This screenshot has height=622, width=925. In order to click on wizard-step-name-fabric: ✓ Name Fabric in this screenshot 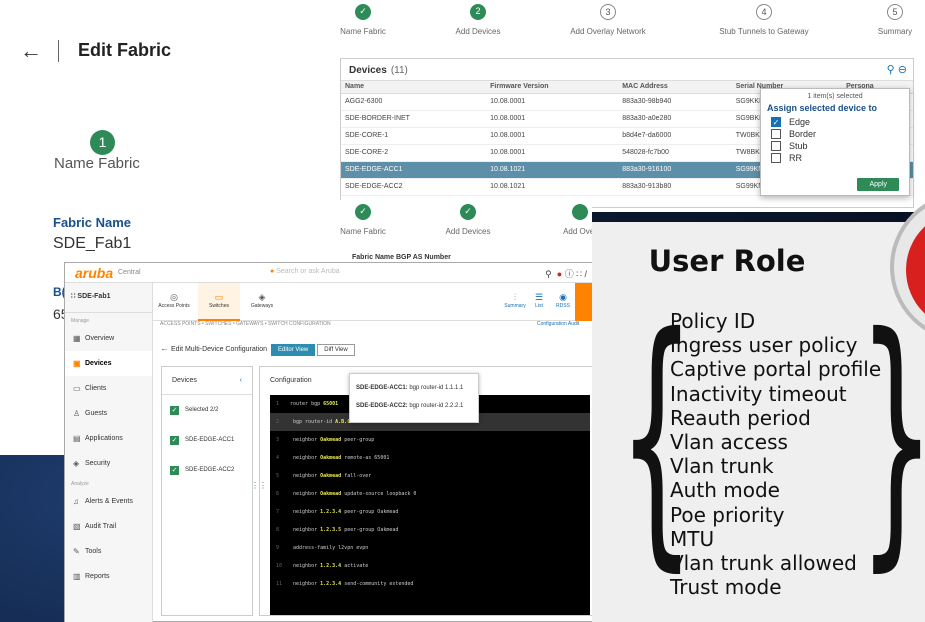, I will do `click(363, 20)`.